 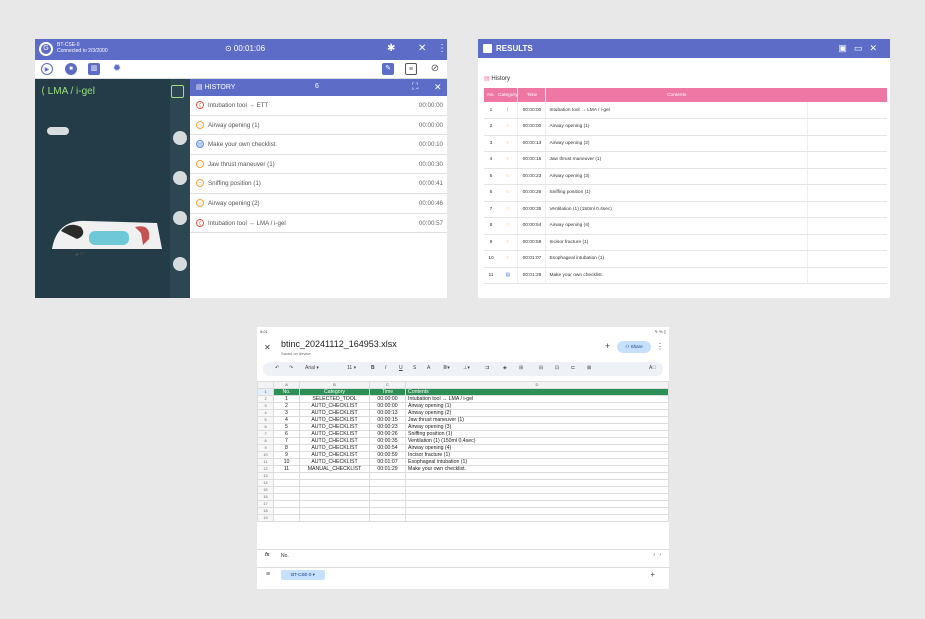 I want to click on history-item: ⟨ Intubation tool → ETT 00:00:00, so click(x=318, y=106).